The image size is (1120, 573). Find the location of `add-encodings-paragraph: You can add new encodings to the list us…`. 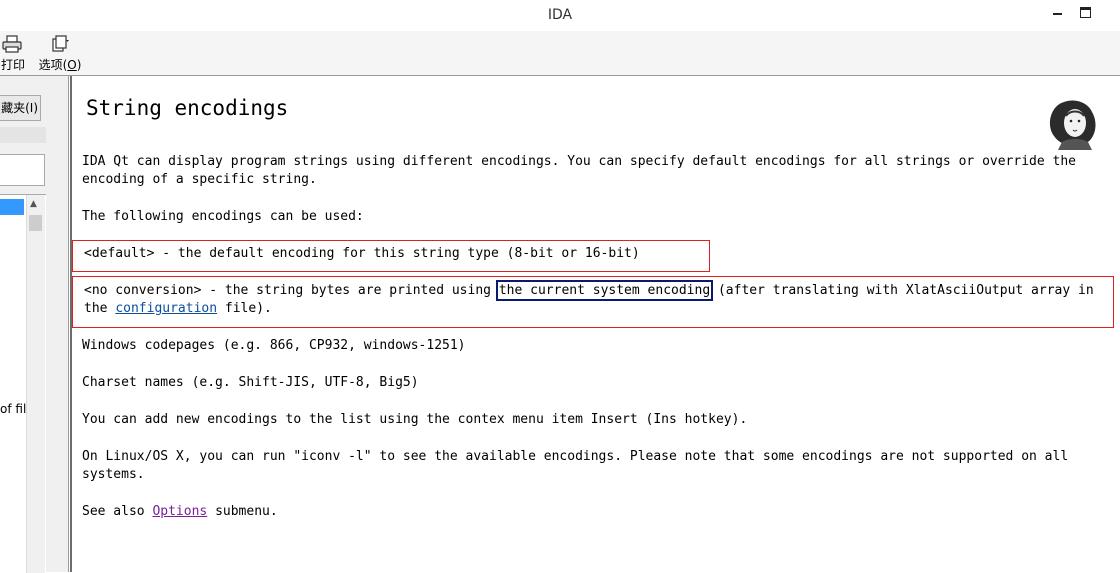

add-encodings-paragraph: You can add new encodings to the list us… is located at coordinates (415, 419).